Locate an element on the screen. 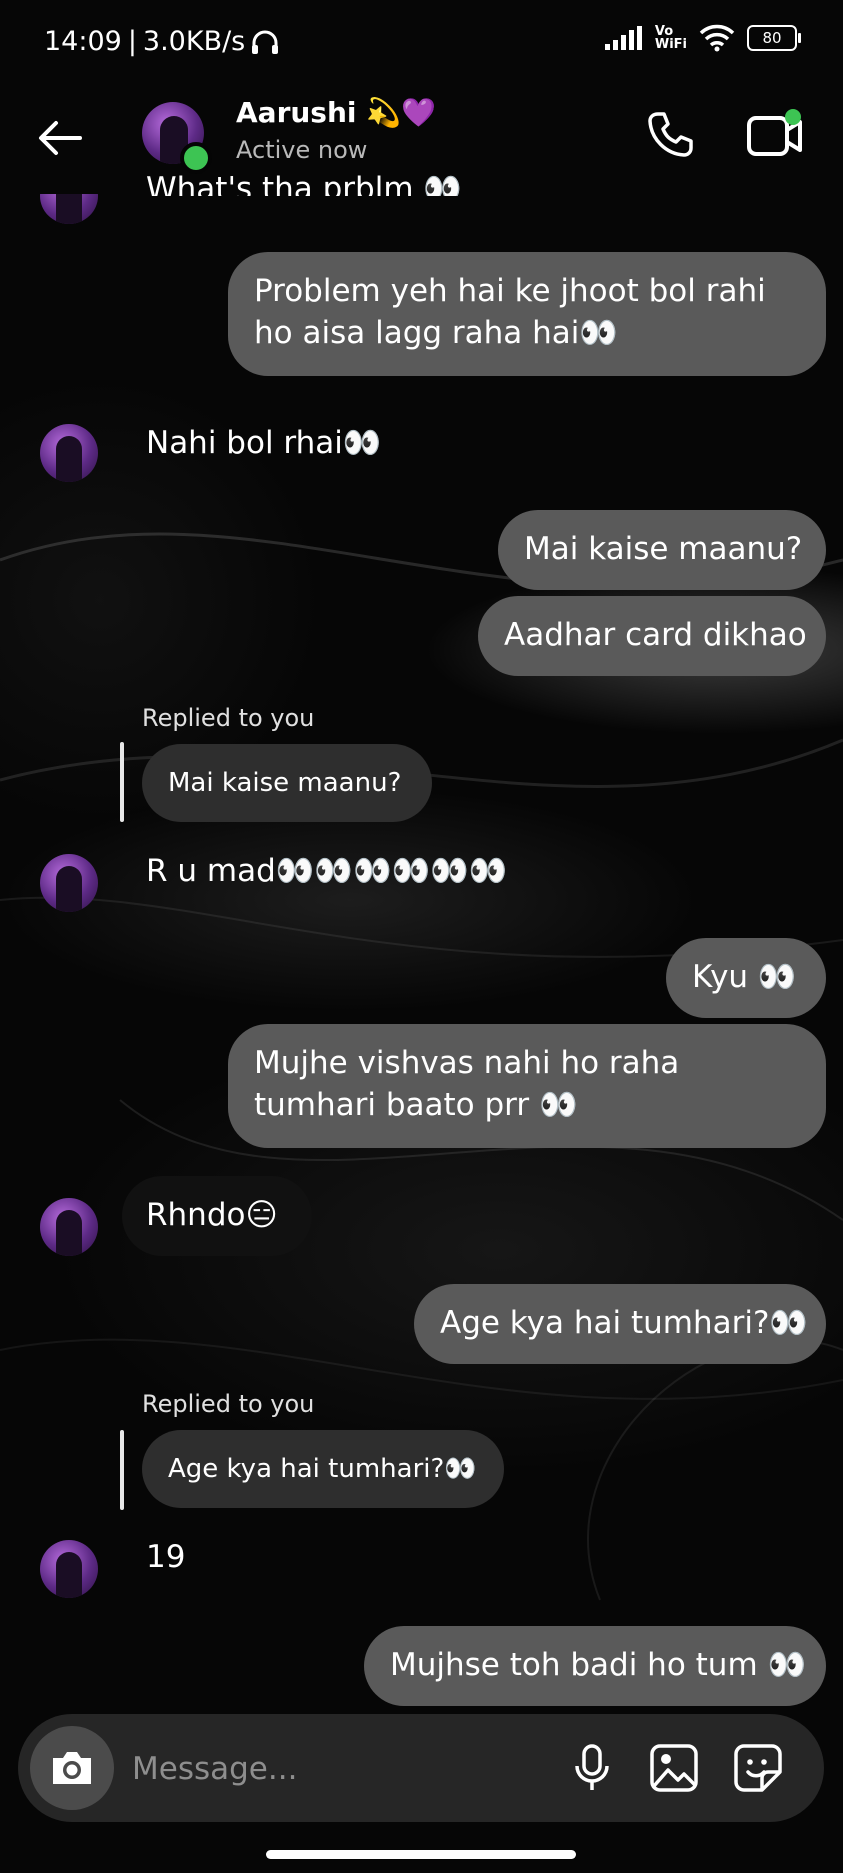  incoming-message: Rhndo😑 is located at coordinates (217, 1216).